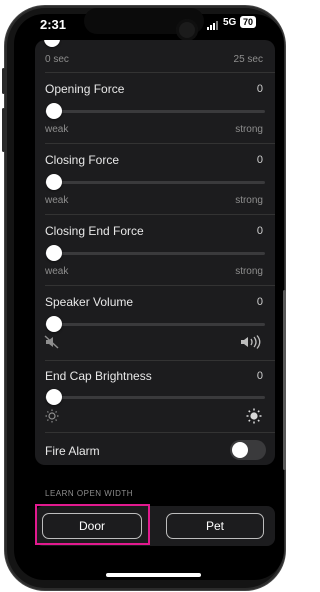 The width and height of the screenshot is (320, 592). What do you see at coordinates (94, 231) in the screenshot?
I see `closing-end-force-title: Closing End Force` at bounding box center [94, 231].